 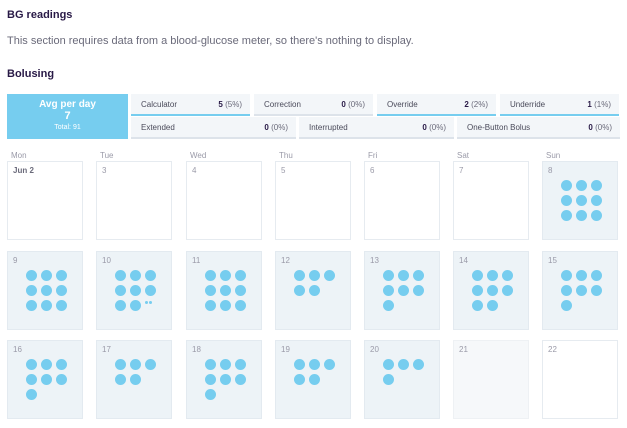 I want to click on calendar-day: Jun 2, so click(x=45, y=200).